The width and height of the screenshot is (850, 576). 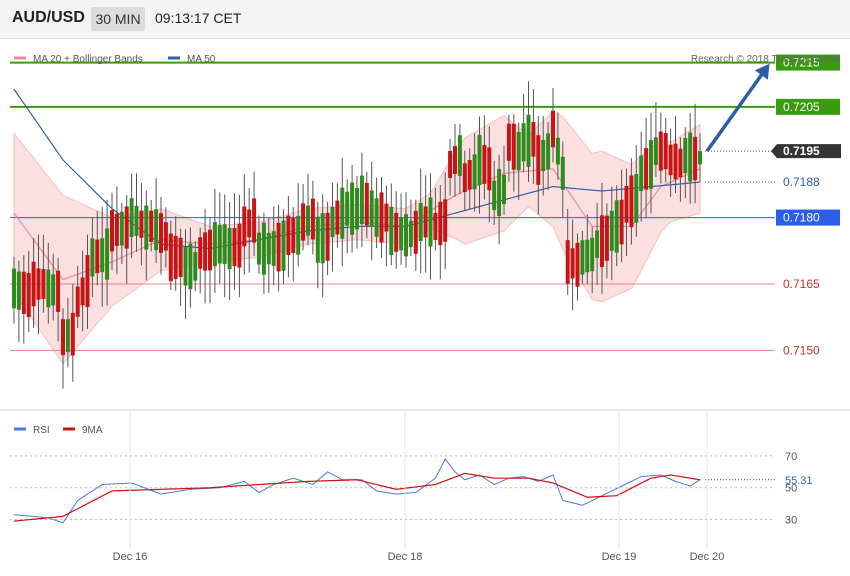 What do you see at coordinates (801, 218) in the screenshot?
I see `pivot-label: 0.7180` at bounding box center [801, 218].